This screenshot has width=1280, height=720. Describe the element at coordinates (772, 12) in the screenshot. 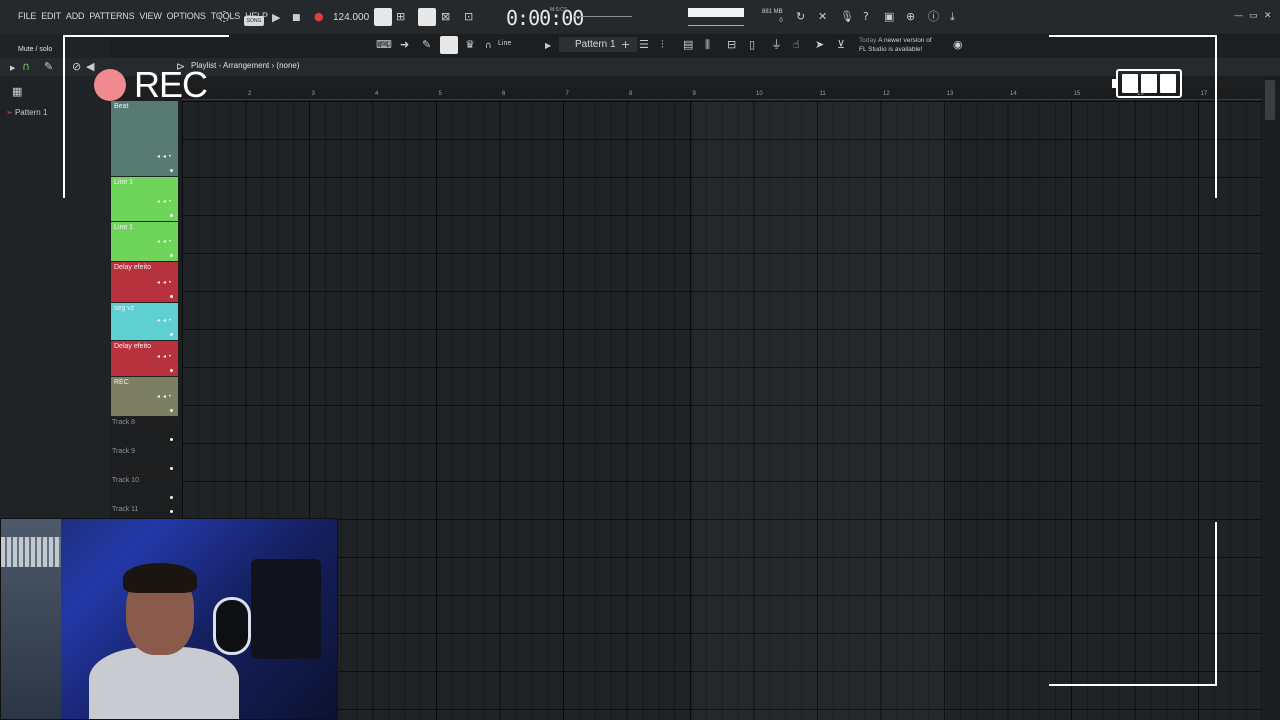

I see `memory-value: 881 MB` at that location.